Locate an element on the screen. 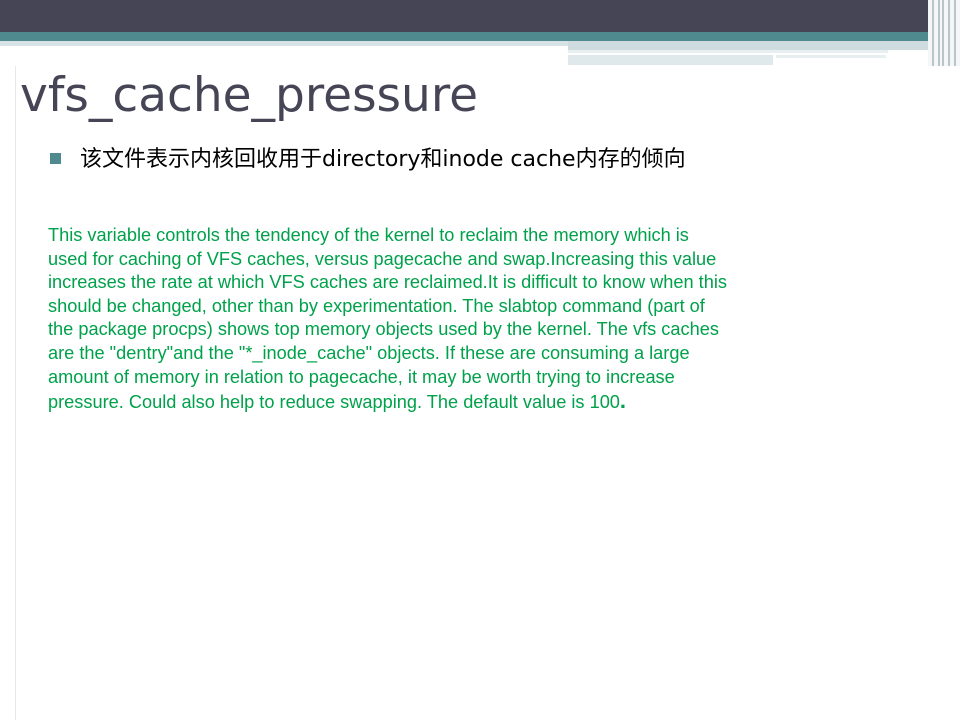 The width and height of the screenshot is (960, 720). header-band-teal is located at coordinates (480, 36).